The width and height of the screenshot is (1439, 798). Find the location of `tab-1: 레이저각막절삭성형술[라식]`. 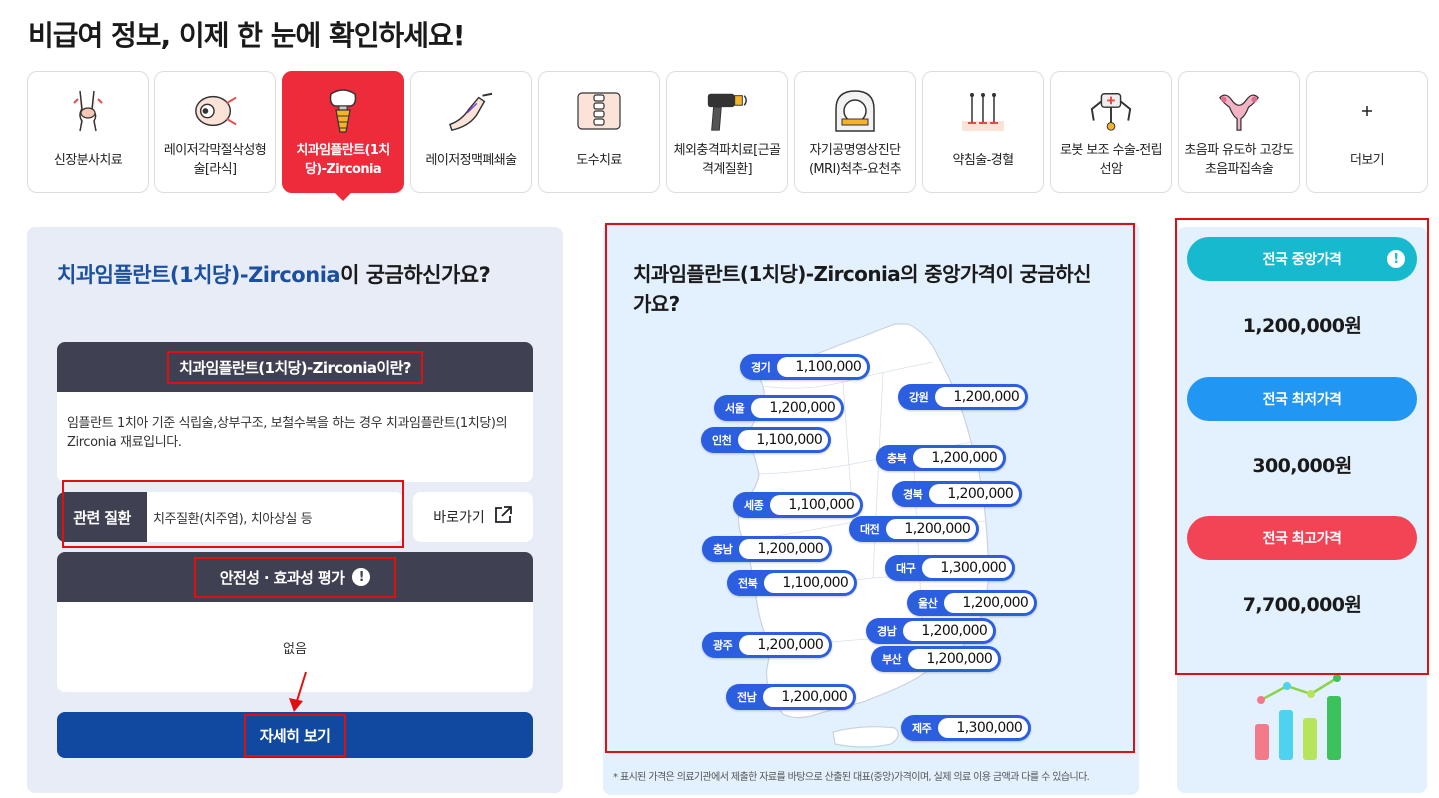

tab-1: 레이저각막절삭성형술[라식] is located at coordinates (215, 132).